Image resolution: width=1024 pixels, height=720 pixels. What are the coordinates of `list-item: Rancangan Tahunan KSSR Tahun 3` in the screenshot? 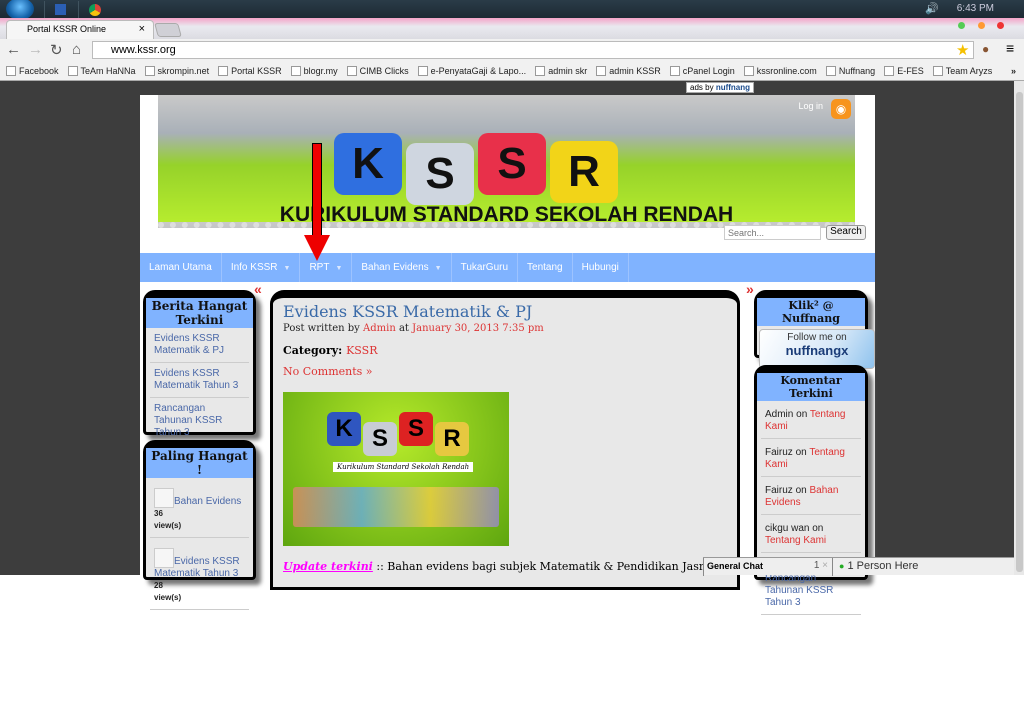 It's located at (199, 421).